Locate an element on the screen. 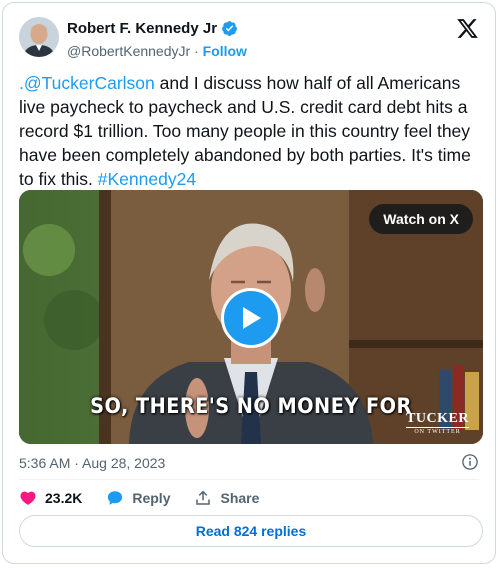 This screenshot has height=568, width=500. watch-on-x-button: Watch on X is located at coordinates (421, 219).